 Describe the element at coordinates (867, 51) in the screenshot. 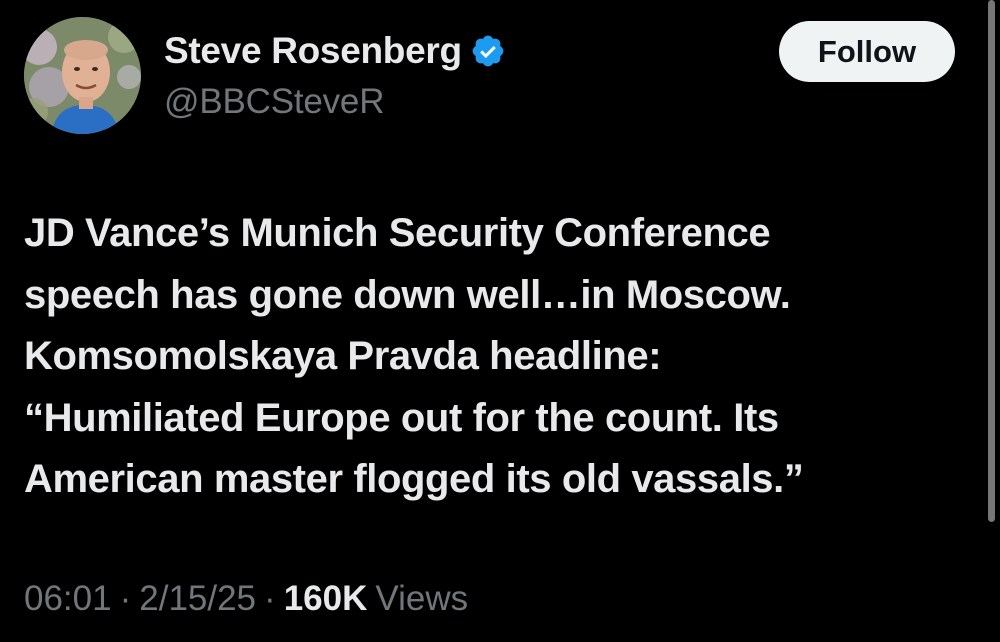

I see `follow-button: Follow` at that location.